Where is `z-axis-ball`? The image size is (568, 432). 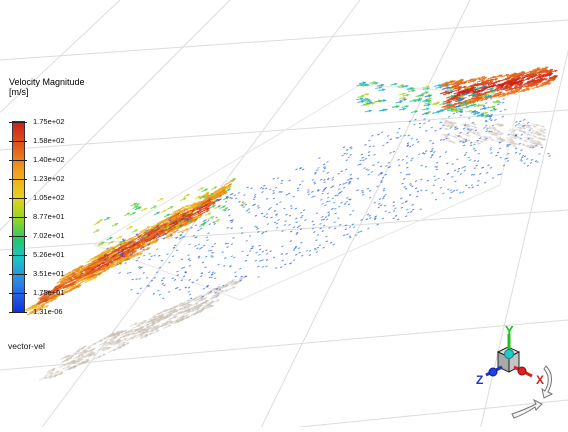 z-axis-ball is located at coordinates (493, 372).